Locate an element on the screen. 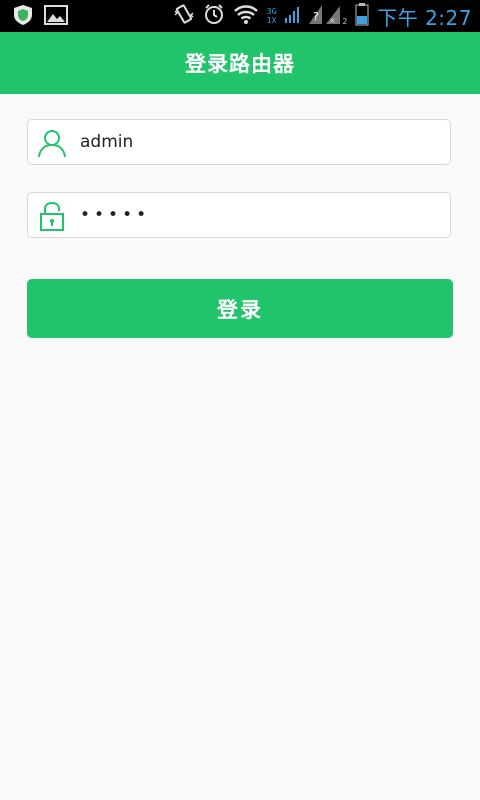  password-field is located at coordinates (239, 215).